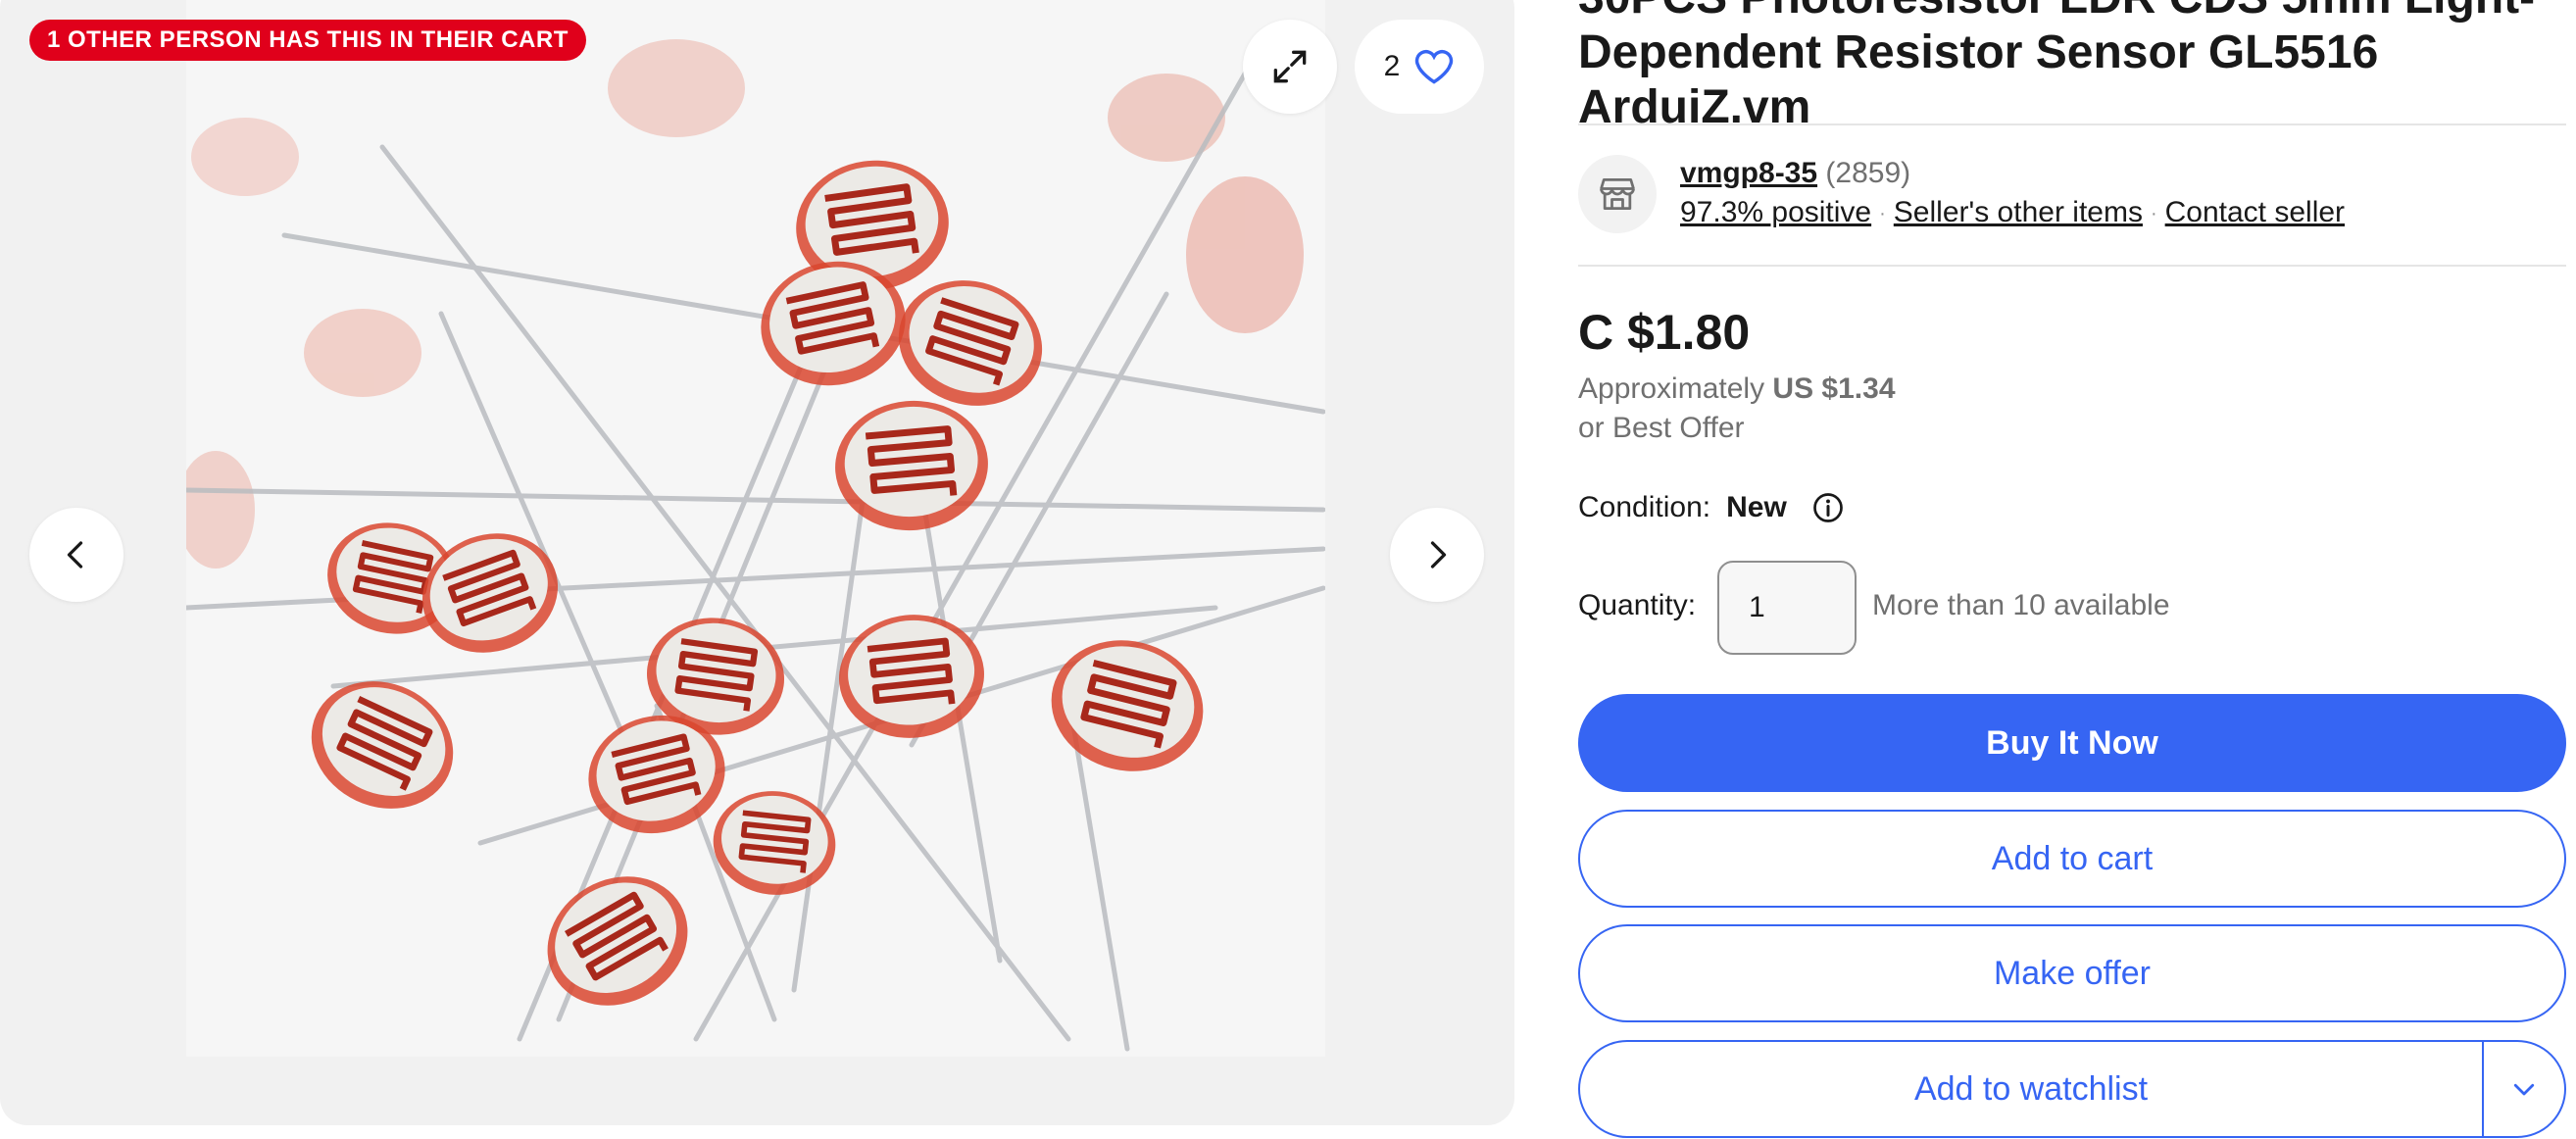  I want to click on seller-positive-link: 97.3% positive, so click(1775, 212).